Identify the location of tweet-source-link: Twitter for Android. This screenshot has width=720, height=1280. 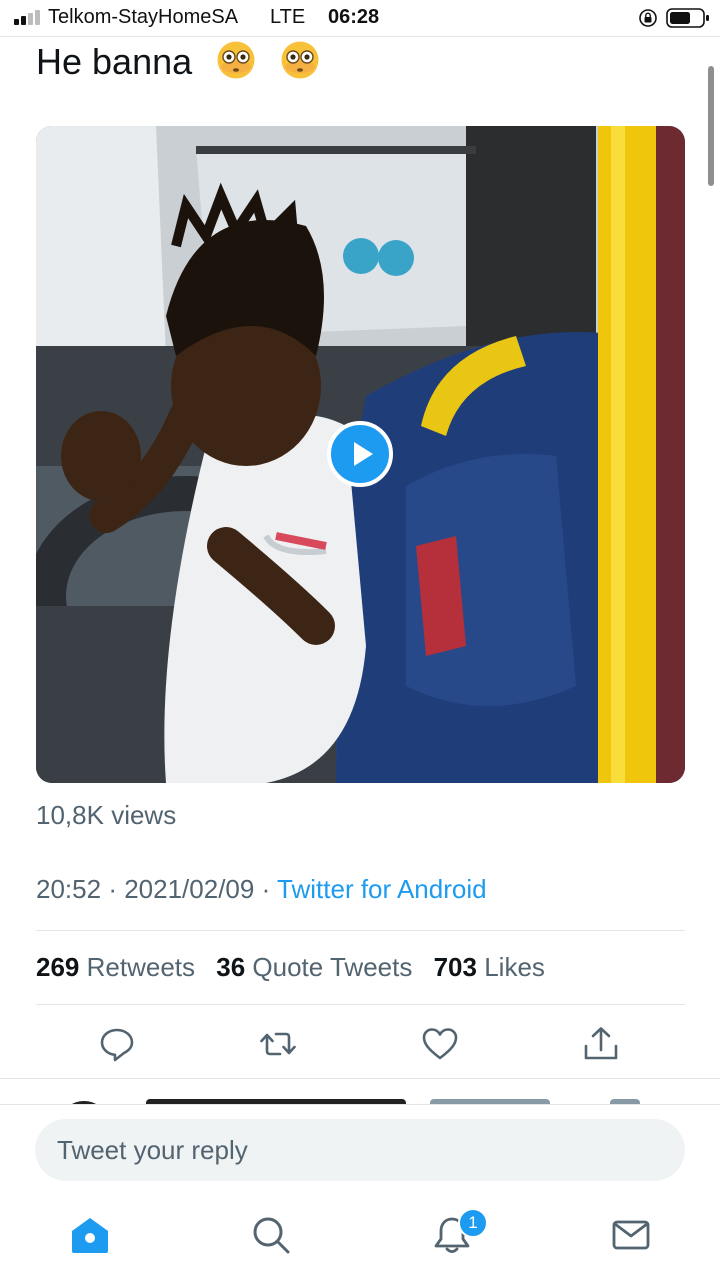
(382, 889).